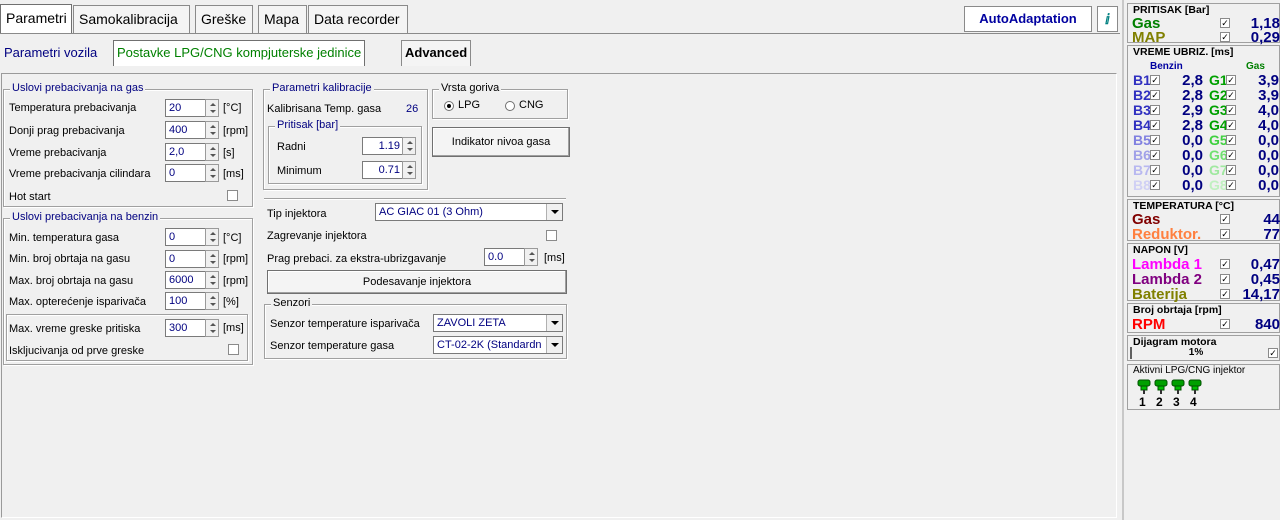  Describe the element at coordinates (212, 152) in the screenshot. I see `gas-switch-time-stepper` at that location.